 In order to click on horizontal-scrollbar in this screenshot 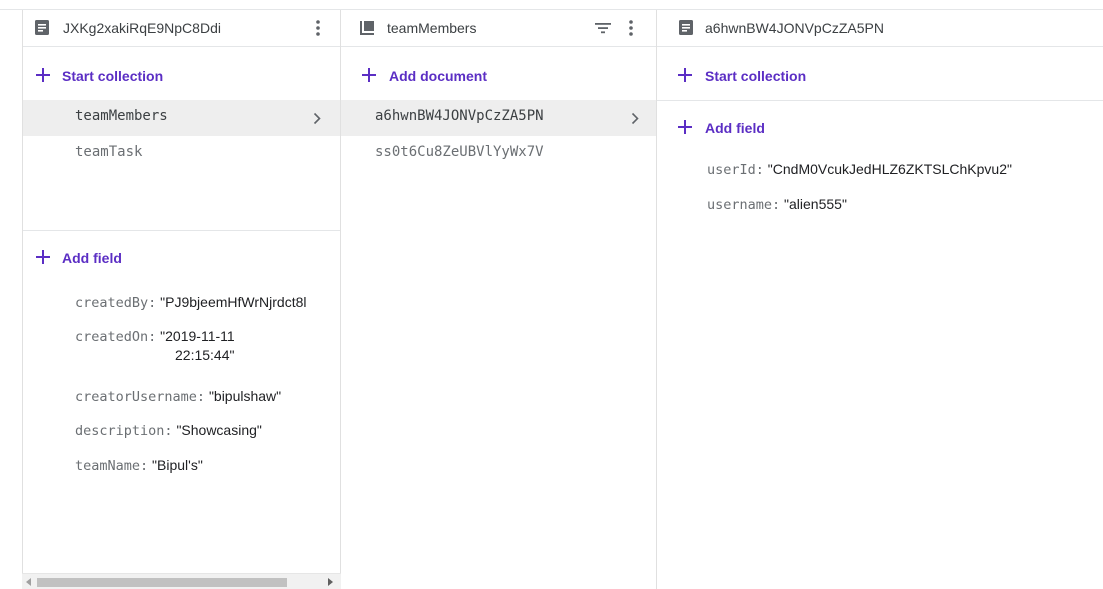, I will do `click(181, 581)`.